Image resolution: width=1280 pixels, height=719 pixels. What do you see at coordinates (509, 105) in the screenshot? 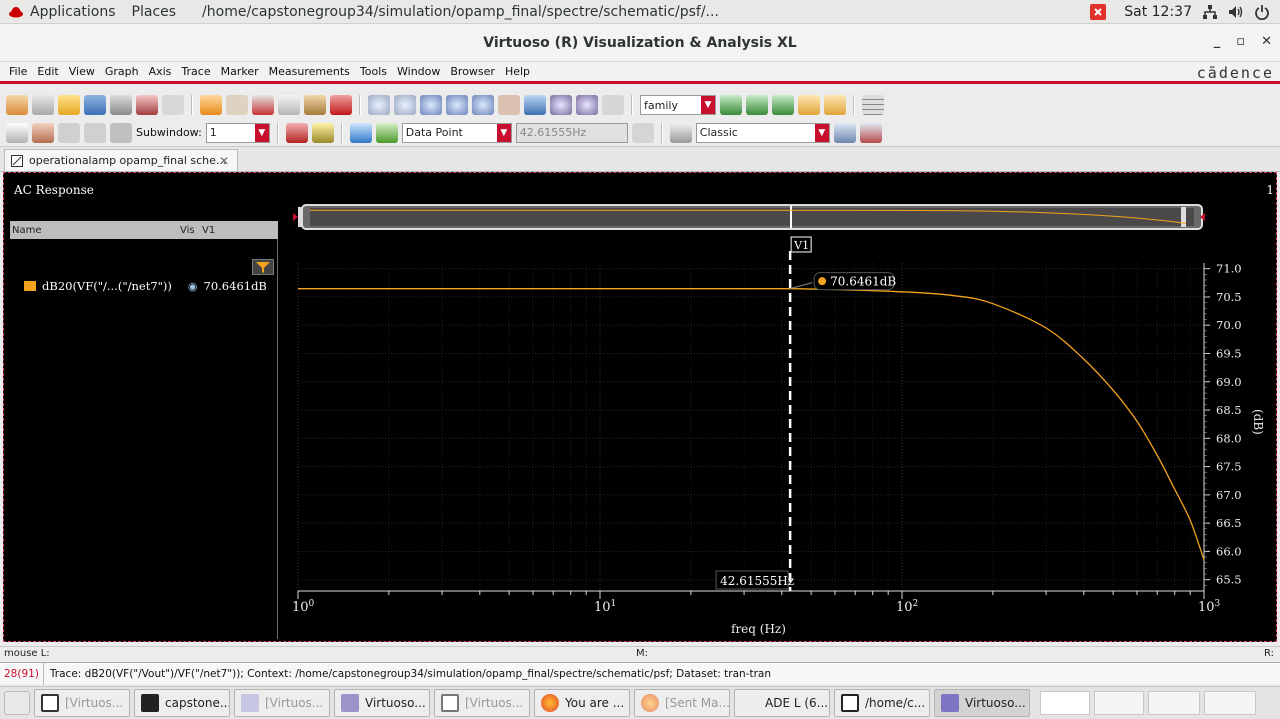
I see `pan-icon` at bounding box center [509, 105].